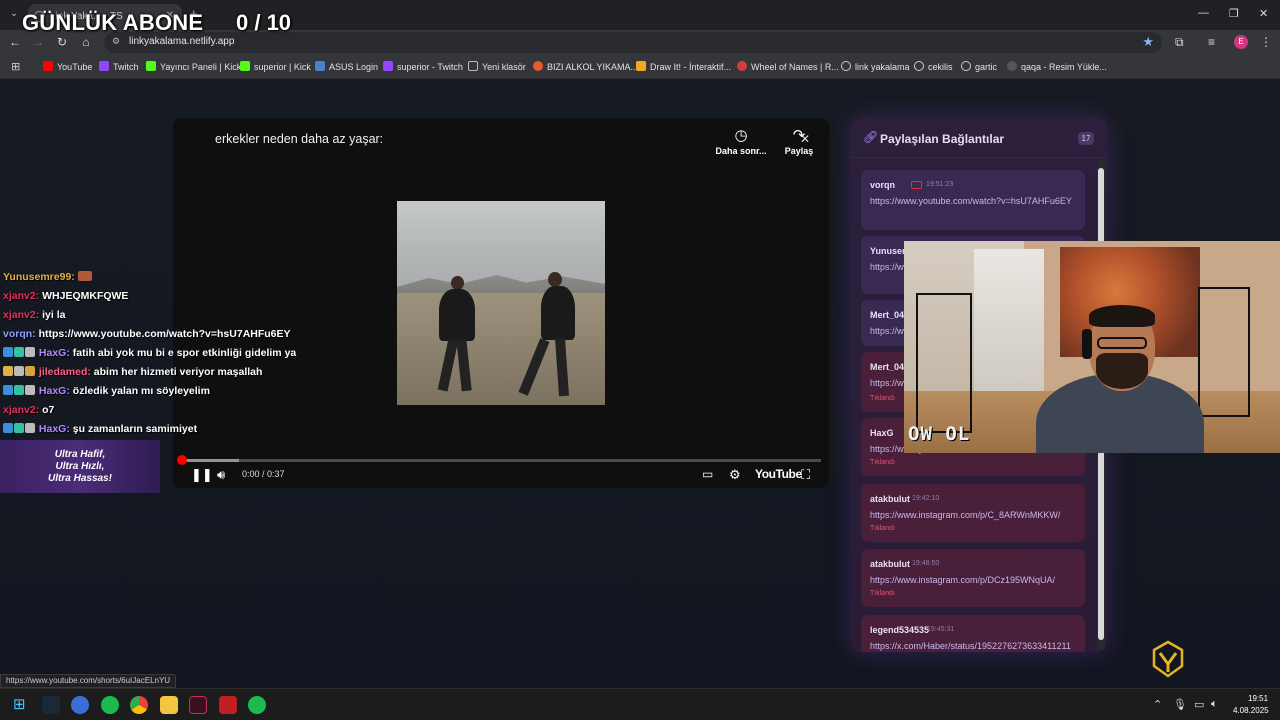  Describe the element at coordinates (116, 41) in the screenshot. I see `site-info-icon: ⚙` at that location.